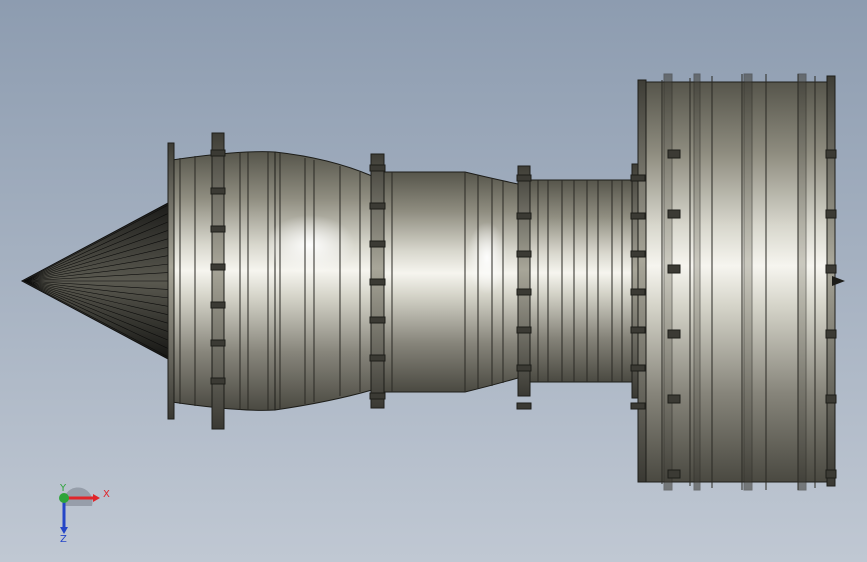 Image resolution: width=867 pixels, height=562 pixels. Describe the element at coordinates (329, 281) in the screenshot. I see `low-pressure-compressor` at that location.